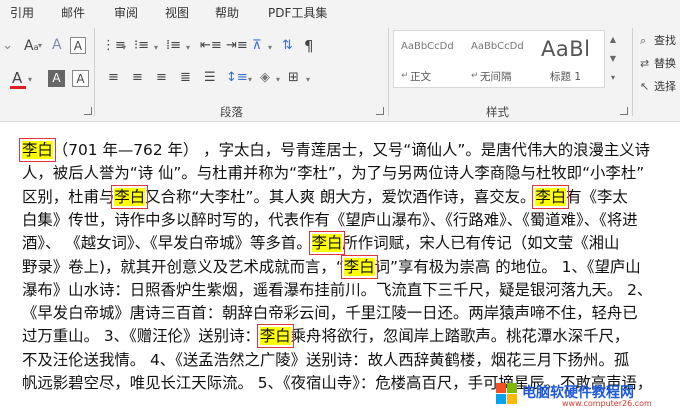  I want to click on tab-review: 审阅, so click(126, 12).